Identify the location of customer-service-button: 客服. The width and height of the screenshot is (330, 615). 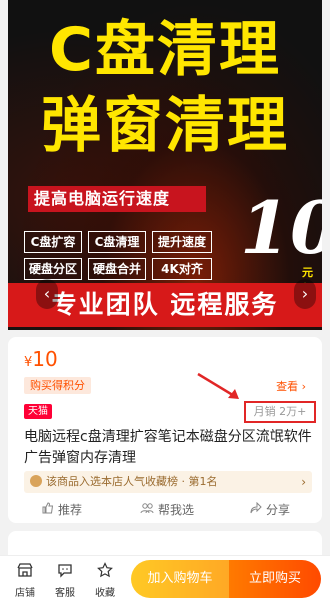
(65, 580).